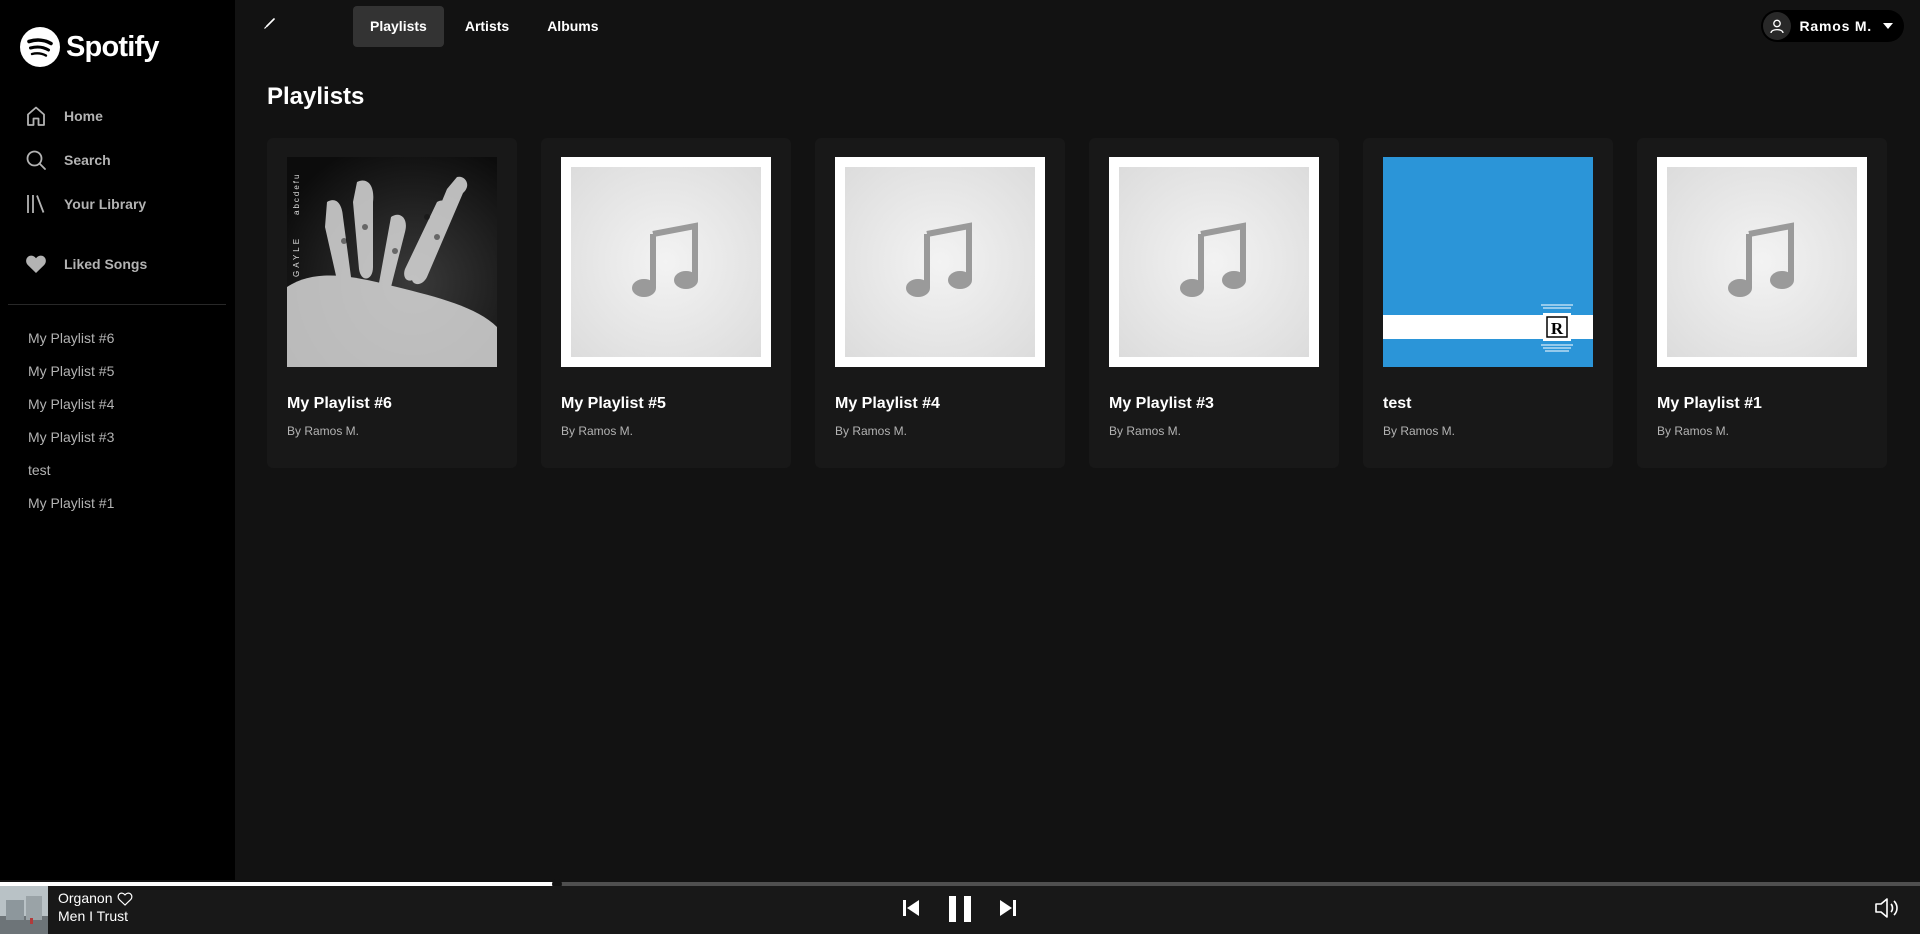  What do you see at coordinates (71, 472) in the screenshot?
I see `sidebar-playlist-item: test` at bounding box center [71, 472].